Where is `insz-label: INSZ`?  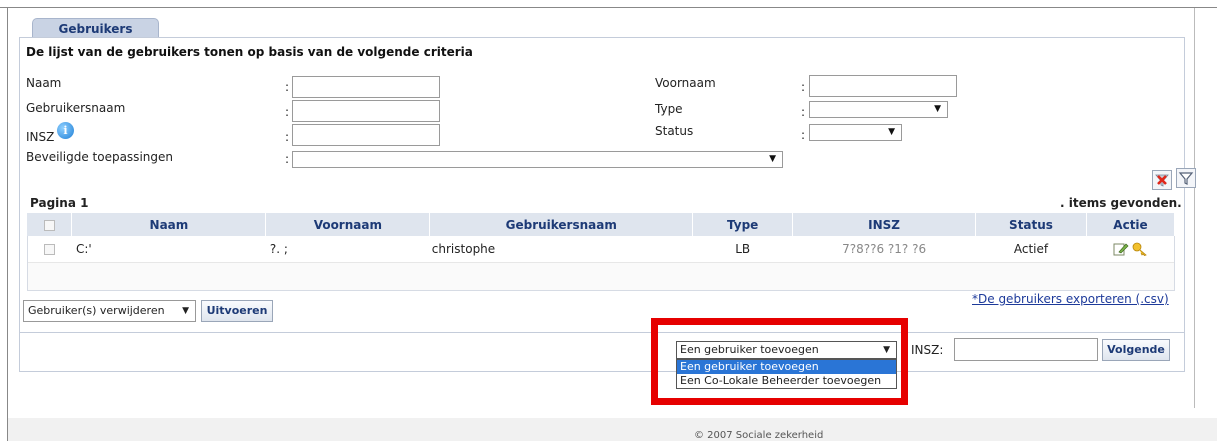
insz-label: INSZ is located at coordinates (40, 137).